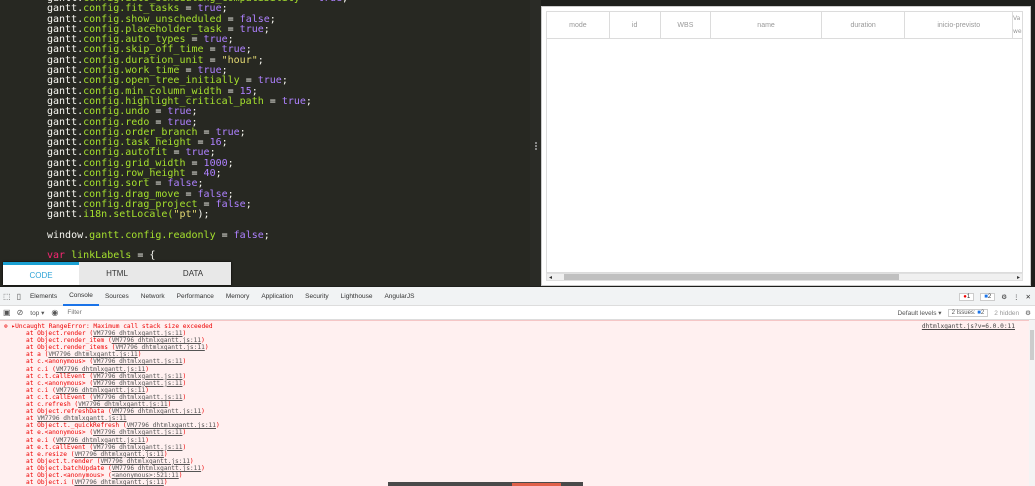 Image resolution: width=1035 pixels, height=486 pixels. I want to click on tab-html: HTML, so click(117, 273).